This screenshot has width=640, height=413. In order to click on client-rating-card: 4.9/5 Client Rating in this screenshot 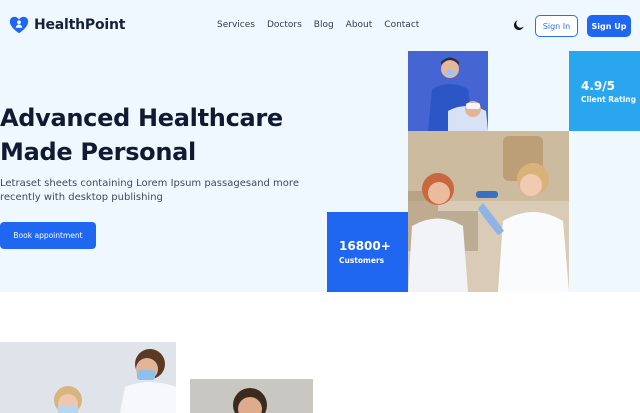, I will do `click(604, 91)`.